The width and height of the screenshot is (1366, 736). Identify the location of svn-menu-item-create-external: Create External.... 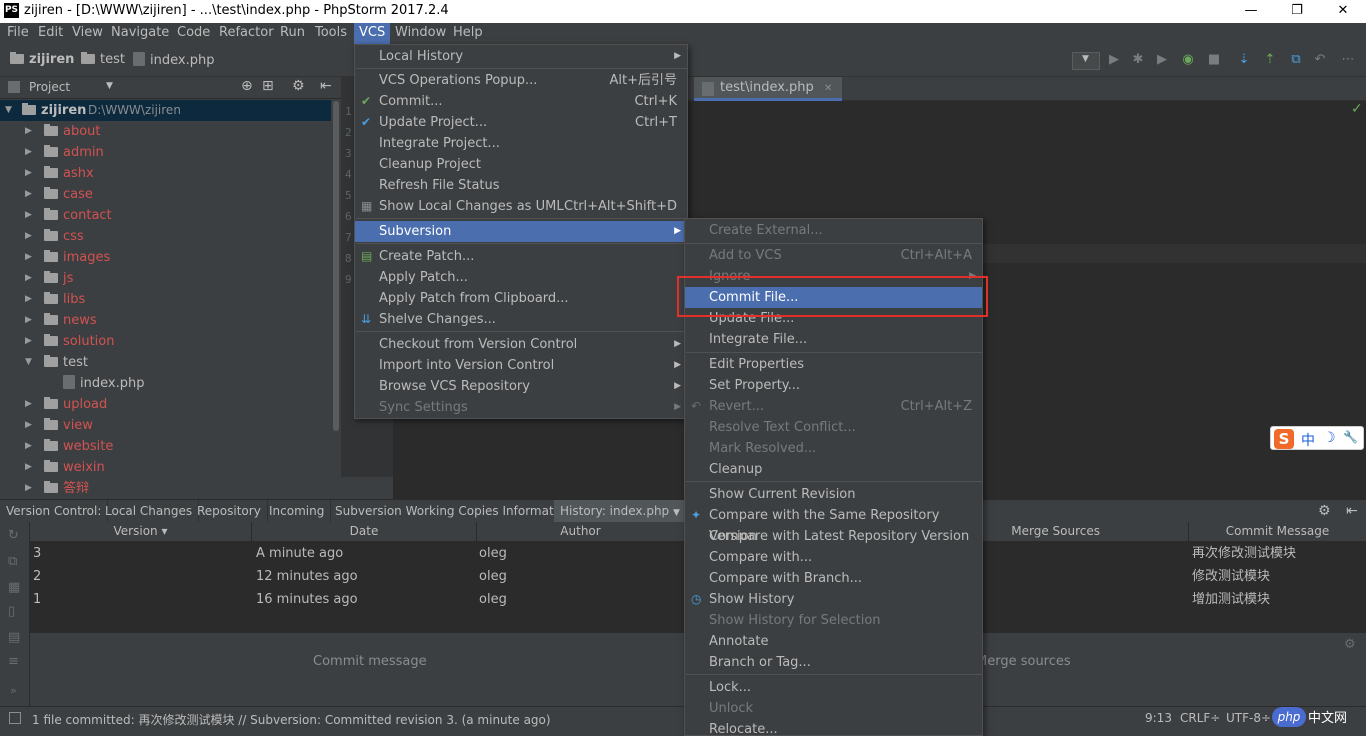
(833, 230).